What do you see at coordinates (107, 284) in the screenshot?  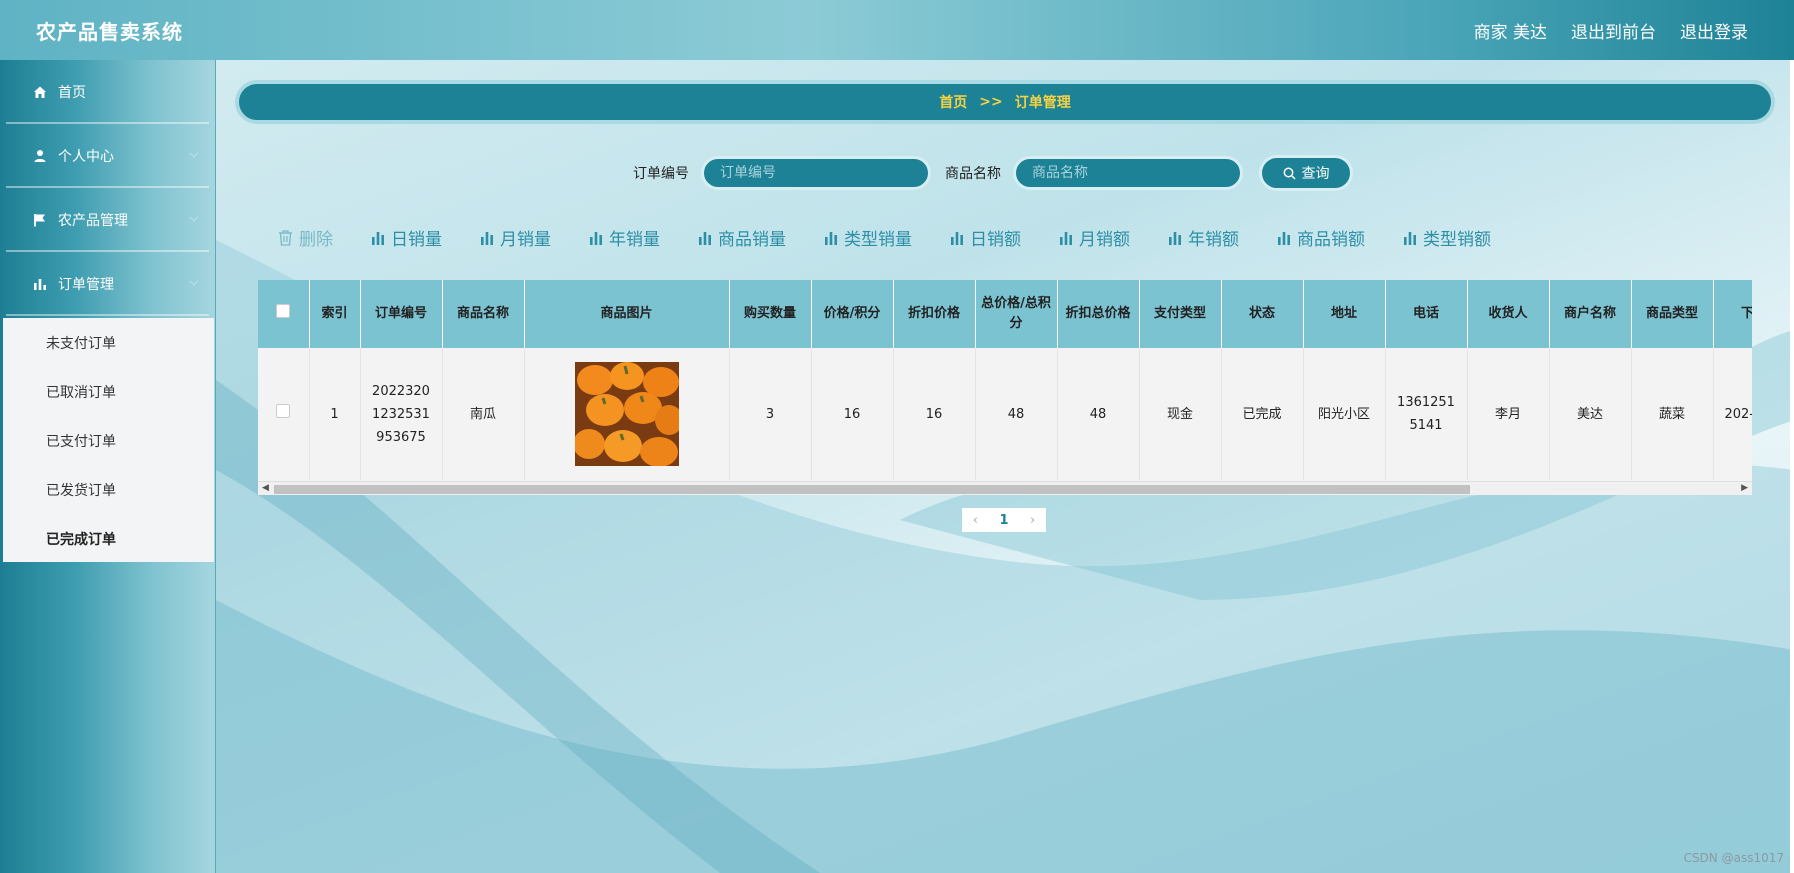 I see `sidebar-item-orders: 订单管理` at bounding box center [107, 284].